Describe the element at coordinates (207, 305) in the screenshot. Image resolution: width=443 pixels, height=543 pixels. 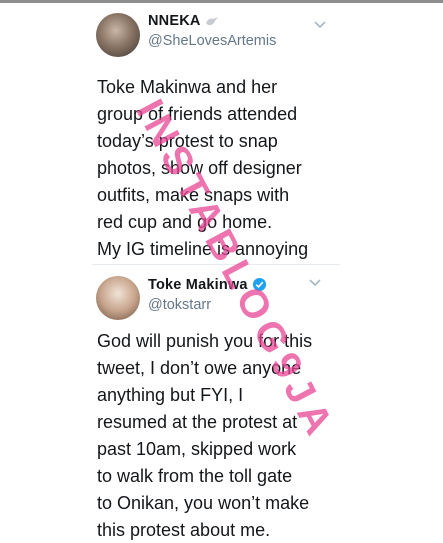
I see `user-handle: @tokstarr` at that location.